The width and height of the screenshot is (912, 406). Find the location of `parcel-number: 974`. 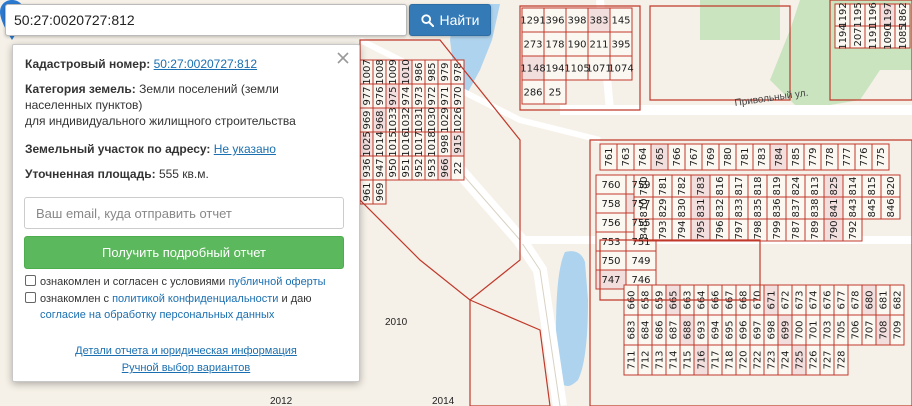

parcel-number: 974 is located at coordinates (406, 95).